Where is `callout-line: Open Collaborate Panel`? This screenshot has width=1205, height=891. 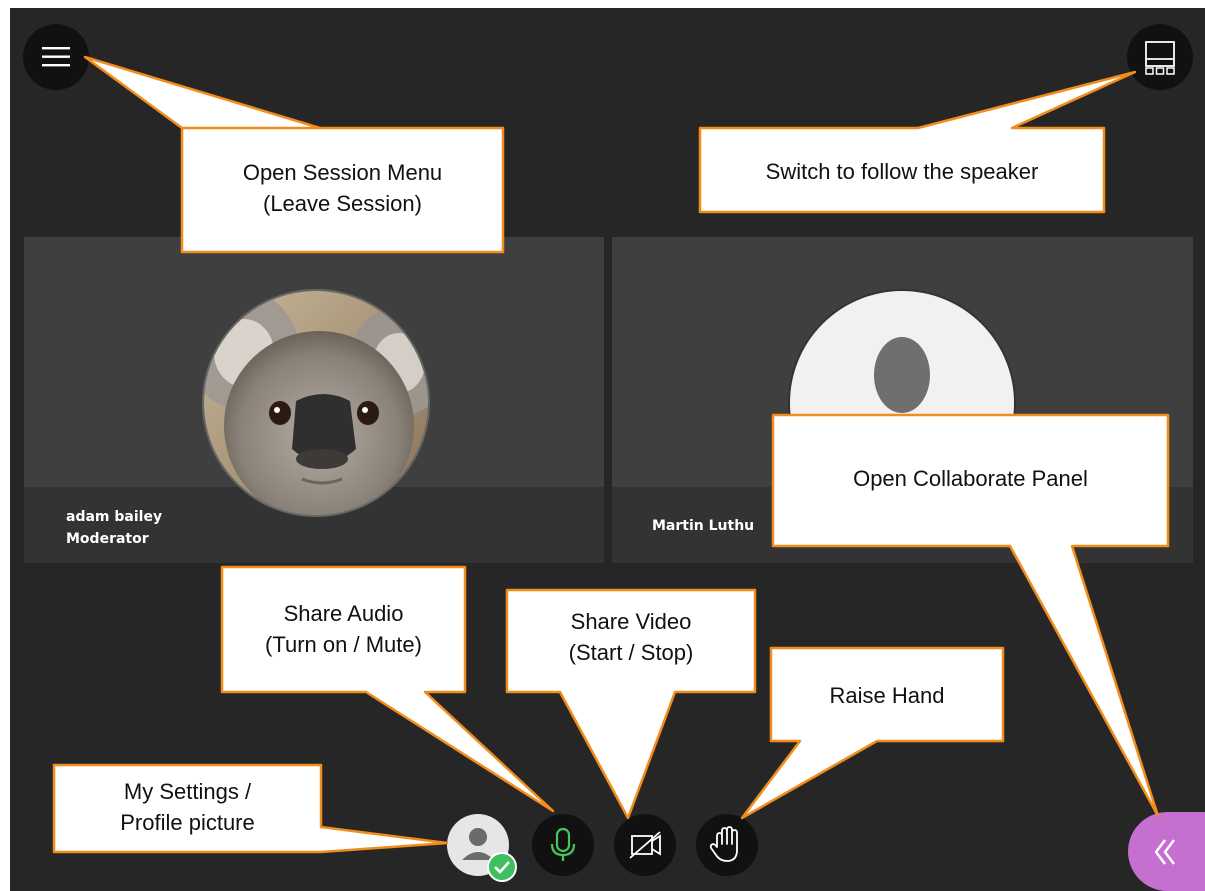
callout-line: Open Collaborate Panel is located at coordinates (970, 478).